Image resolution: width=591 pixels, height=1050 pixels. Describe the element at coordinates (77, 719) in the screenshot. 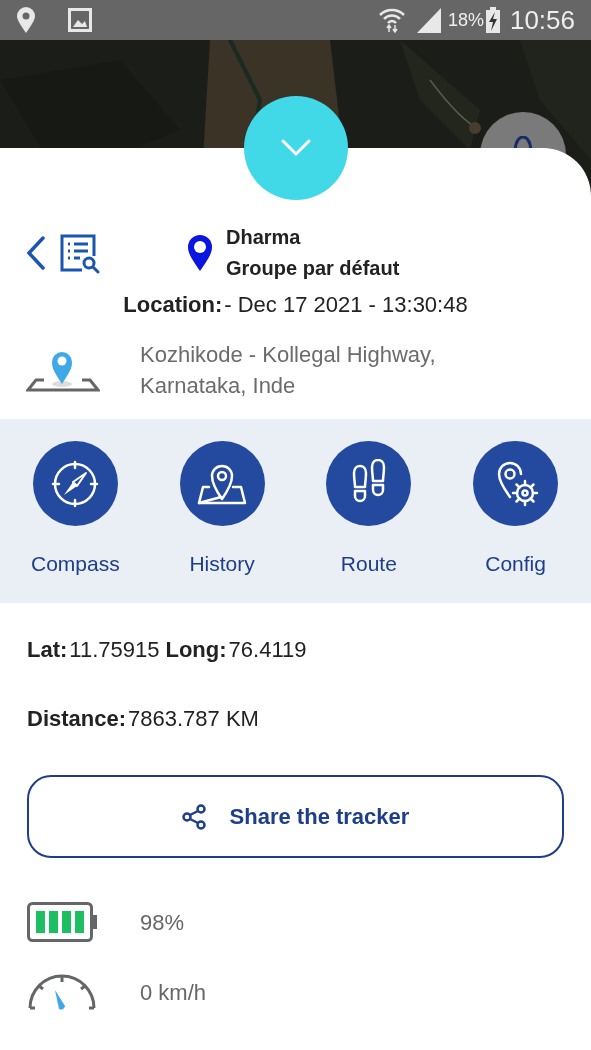

I see `distance-label: Distance:` at that location.